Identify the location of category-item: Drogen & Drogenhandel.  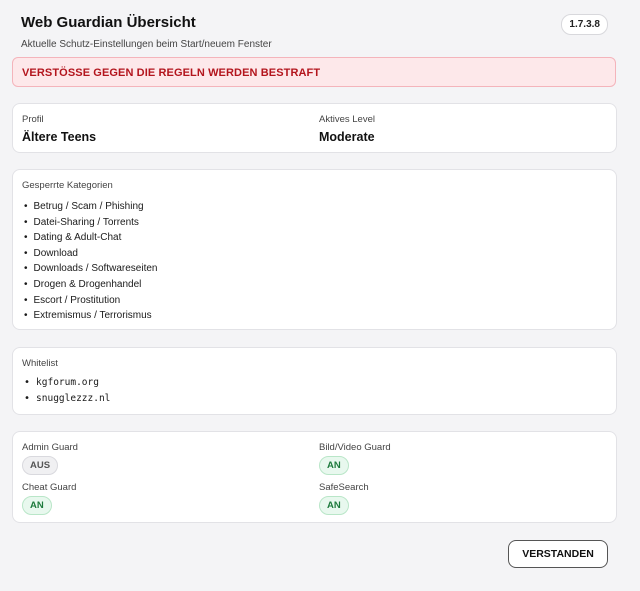
(90, 285).